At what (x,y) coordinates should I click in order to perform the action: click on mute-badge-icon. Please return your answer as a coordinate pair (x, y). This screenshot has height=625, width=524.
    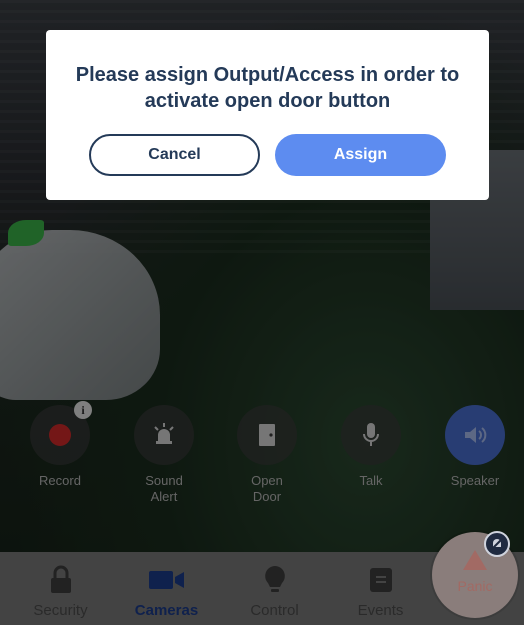
    Looking at the image, I should click on (497, 544).